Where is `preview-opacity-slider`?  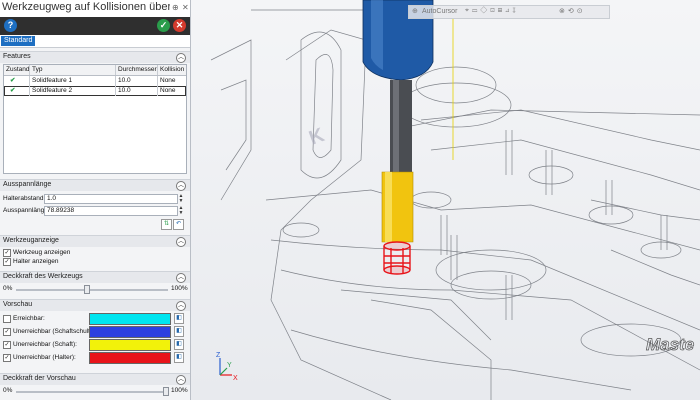
preview-opacity-slider is located at coordinates (92, 392).